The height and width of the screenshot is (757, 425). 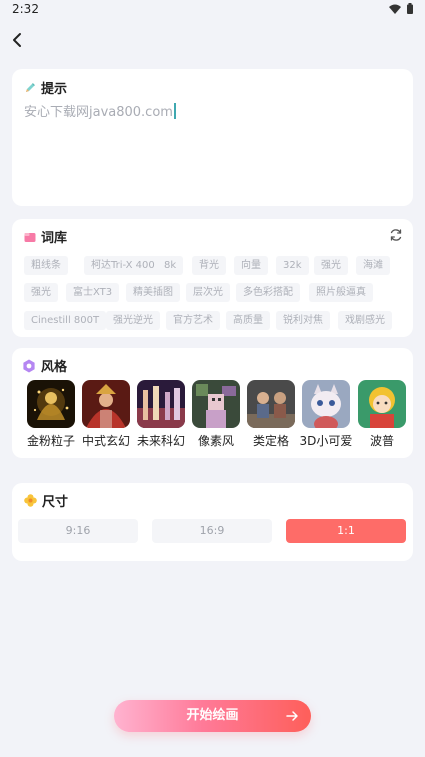 I want to click on lexicon-tag: 粗线条, so click(x=46, y=265).